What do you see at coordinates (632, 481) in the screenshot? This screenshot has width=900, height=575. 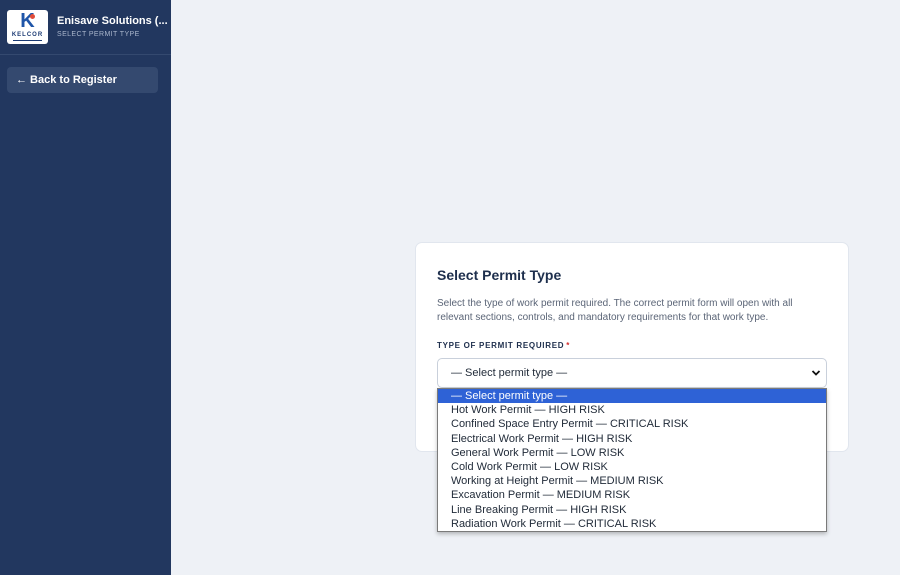 I see `permit-option: Working at Height Permit — MEDIUM RISK` at bounding box center [632, 481].